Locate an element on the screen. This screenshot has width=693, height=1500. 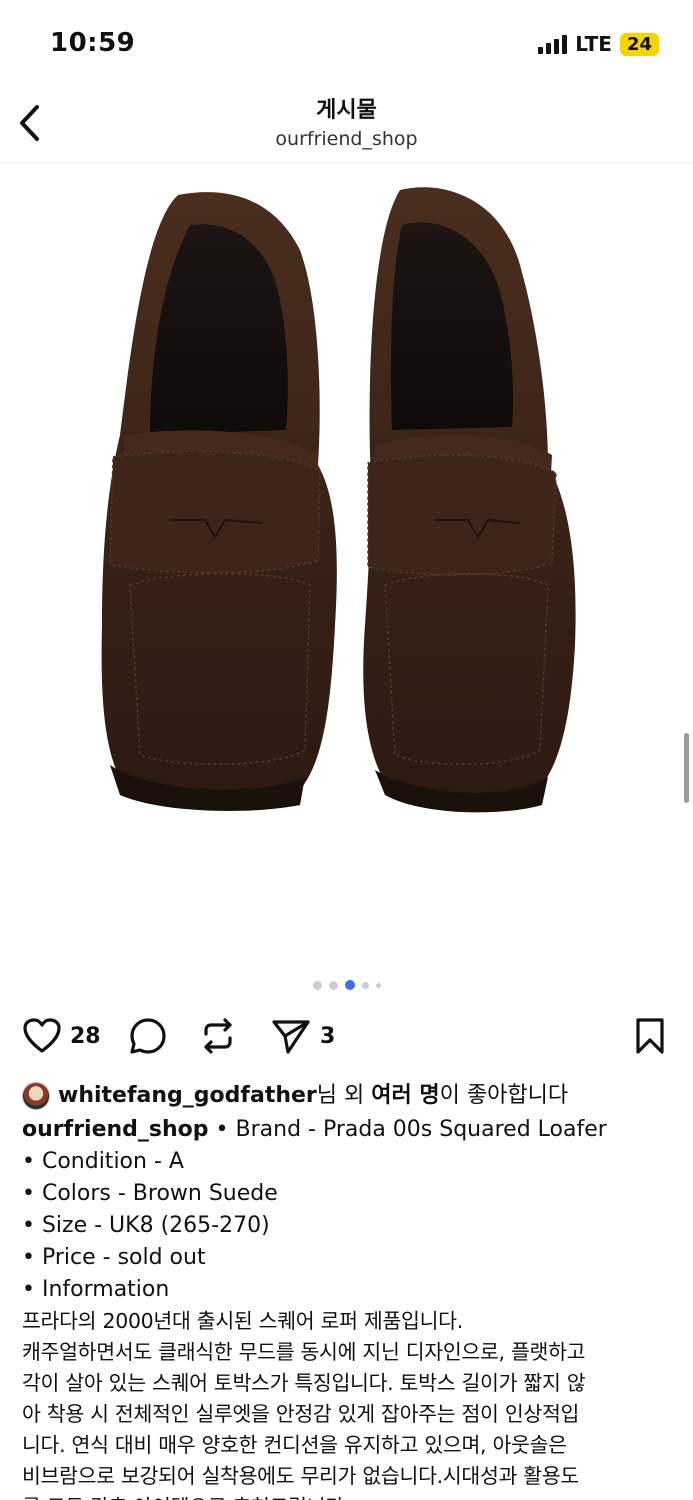
status-indicators: LTE 24 is located at coordinates (598, 44).